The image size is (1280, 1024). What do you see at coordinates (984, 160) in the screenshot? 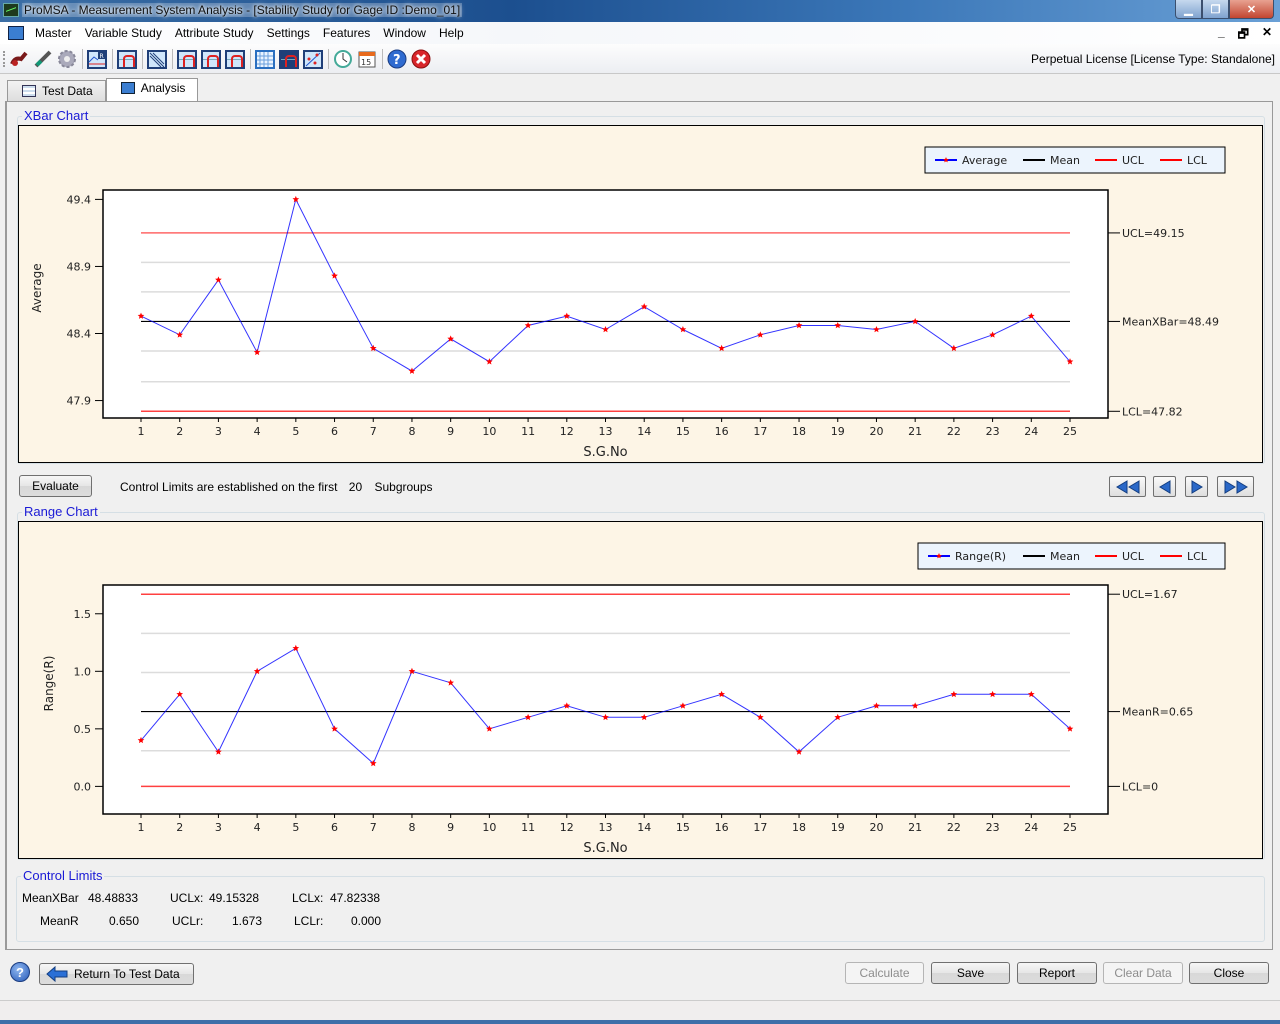
I see `legend-label: Average` at bounding box center [984, 160].